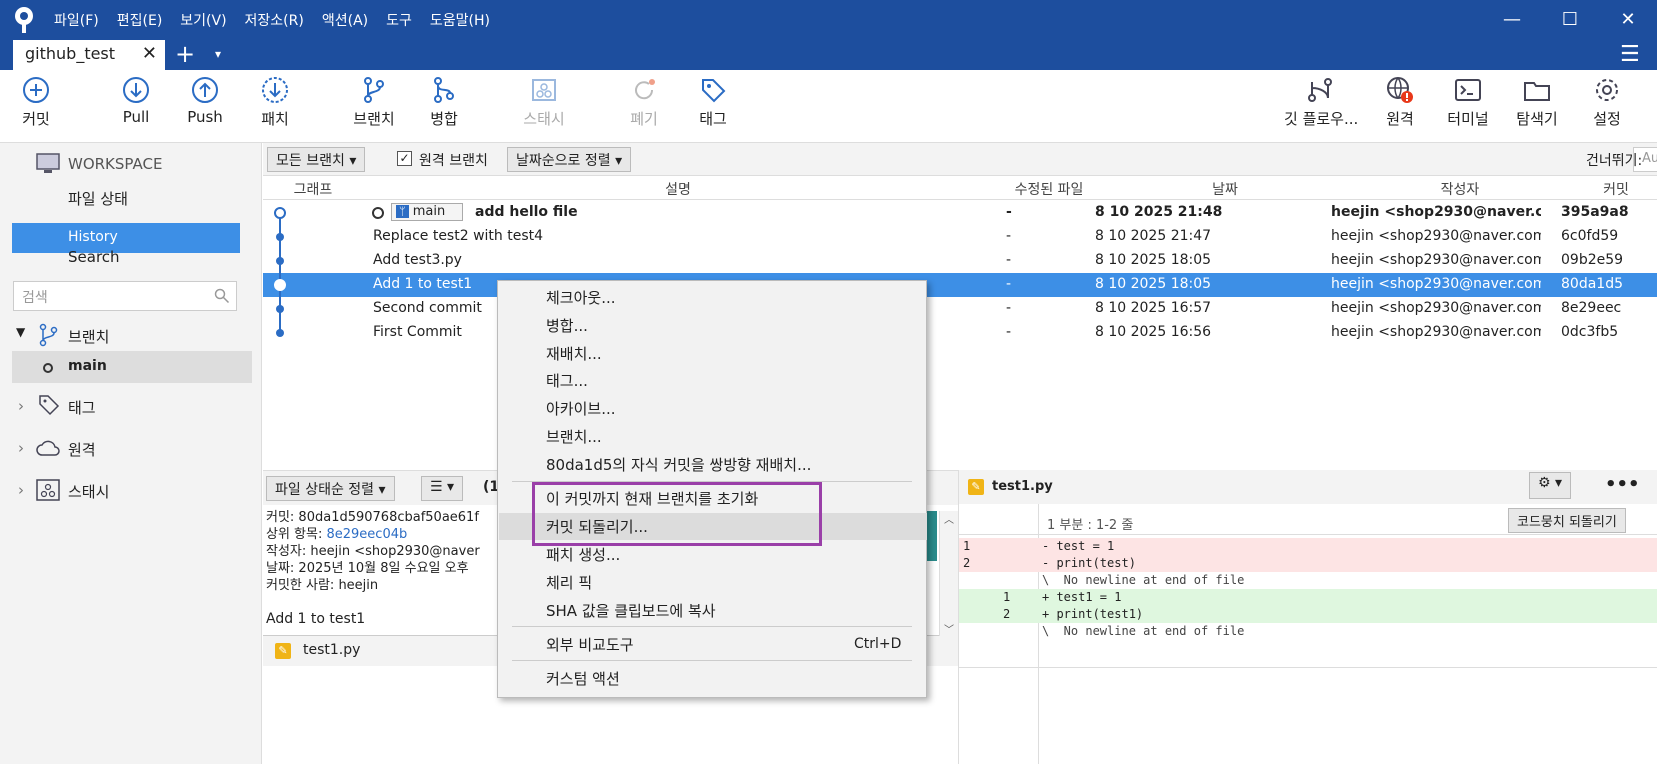 This screenshot has width=1657, height=764. I want to click on branch-badge: ᛘ main, so click(427, 212).